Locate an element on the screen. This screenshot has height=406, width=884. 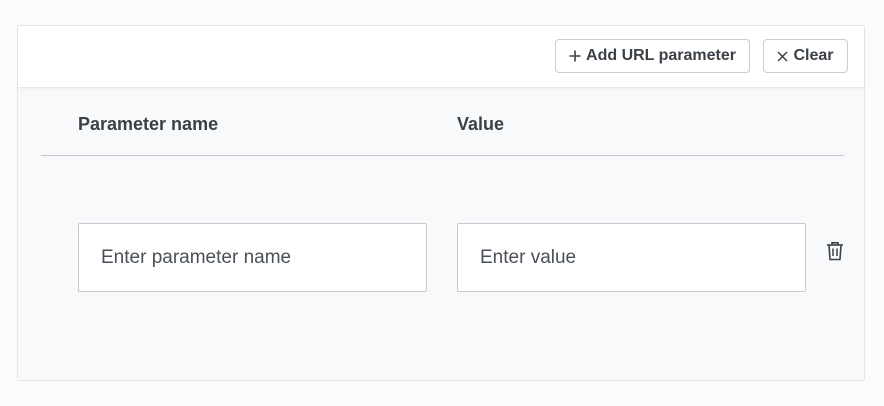
parameter-name-input is located at coordinates (252, 257).